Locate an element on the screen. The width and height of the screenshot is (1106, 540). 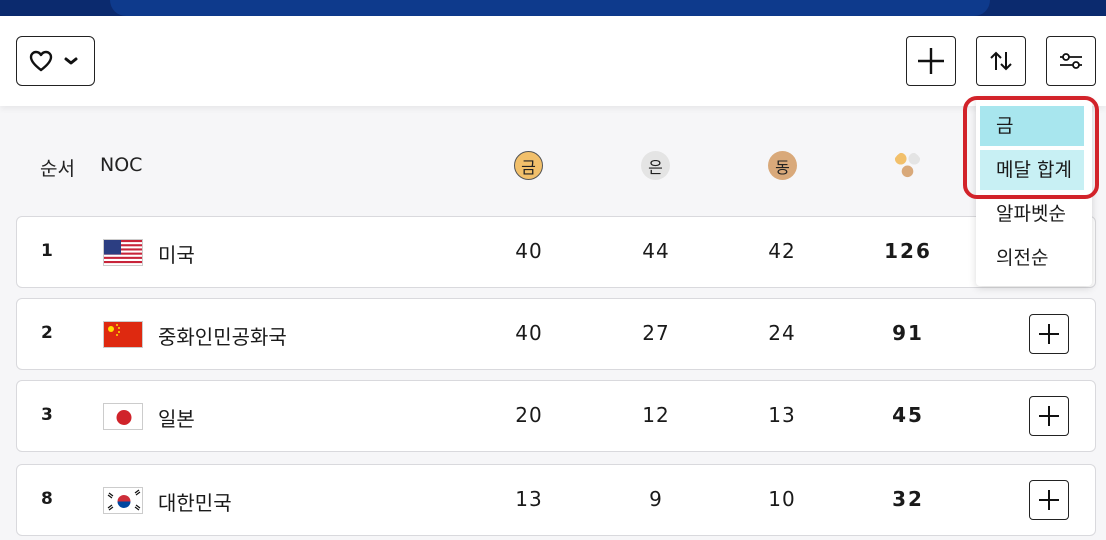
table-header: 순서 NOC 금 은 동 is located at coordinates (553, 165).